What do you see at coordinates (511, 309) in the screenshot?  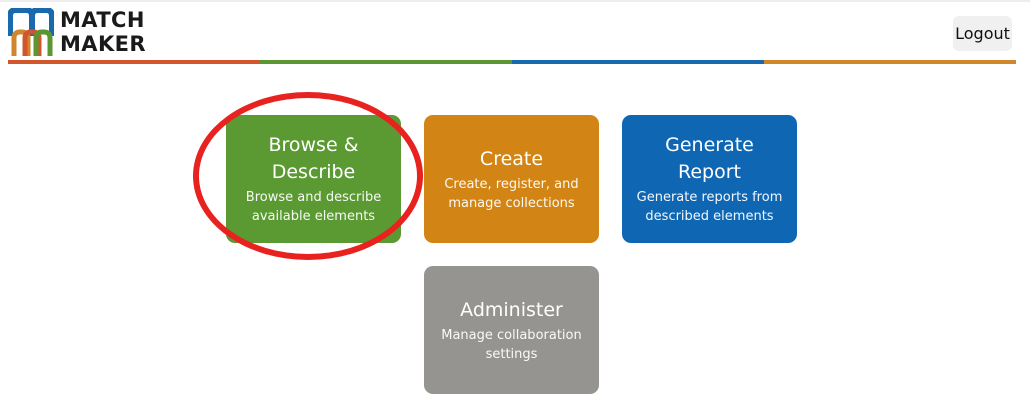 I see `tile-title: Administer` at bounding box center [511, 309].